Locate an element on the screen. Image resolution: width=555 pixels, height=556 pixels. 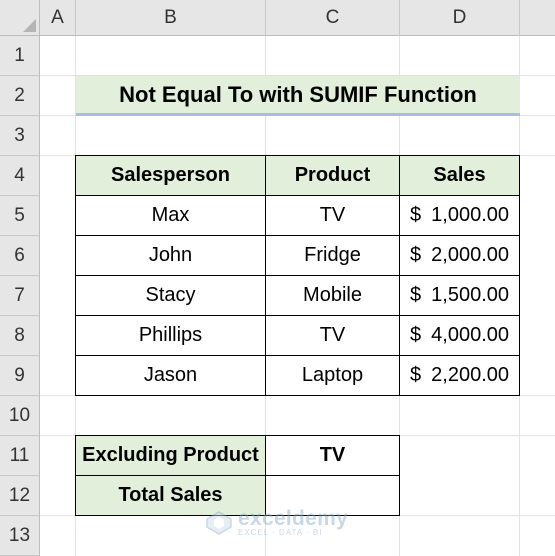
row-header-3: 3 is located at coordinates (20, 136).